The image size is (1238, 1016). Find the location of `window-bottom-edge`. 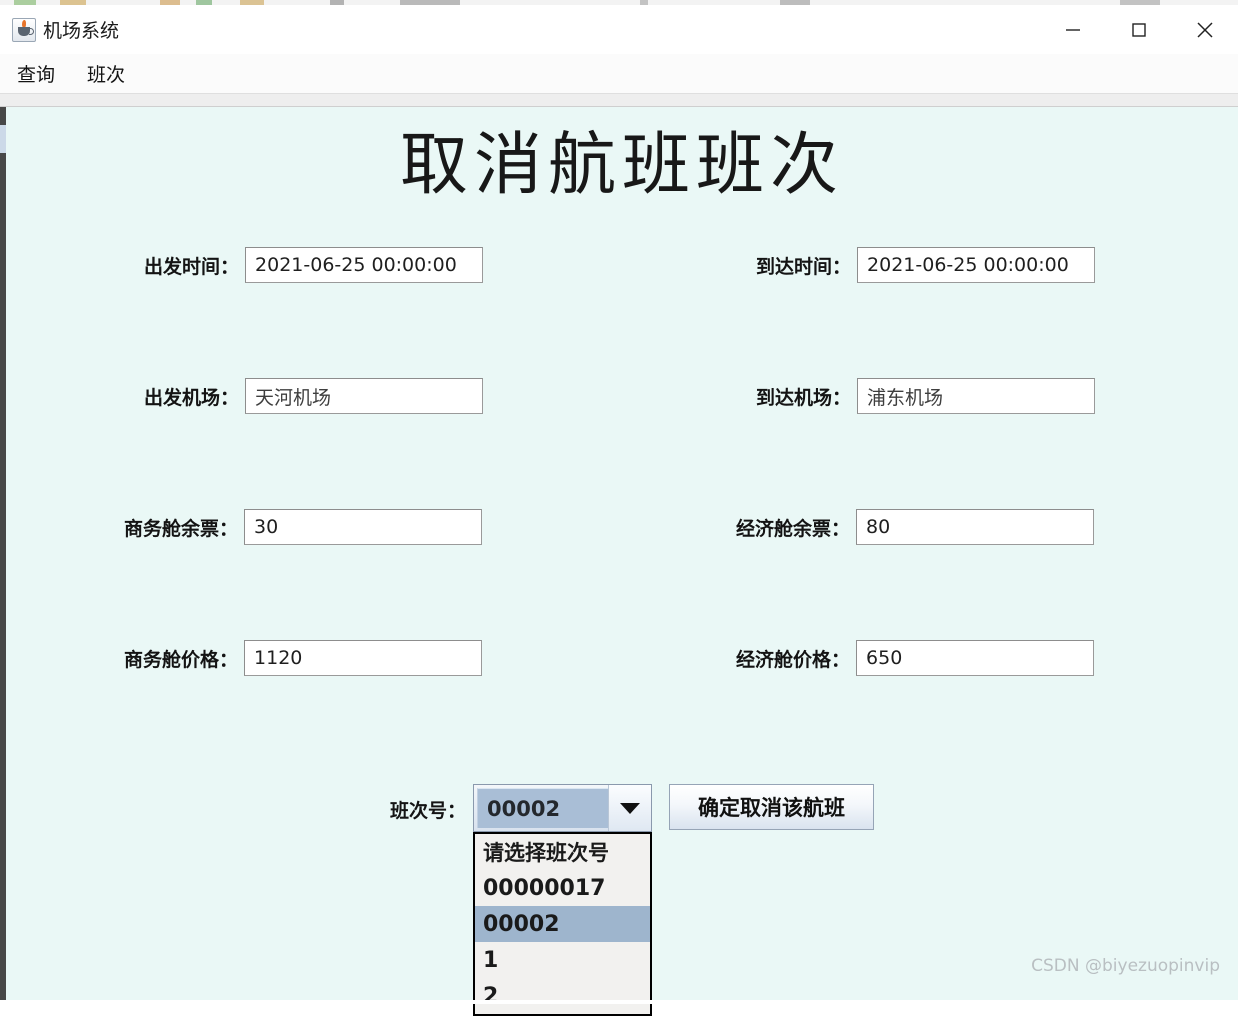

window-bottom-edge is located at coordinates (619, 1002).